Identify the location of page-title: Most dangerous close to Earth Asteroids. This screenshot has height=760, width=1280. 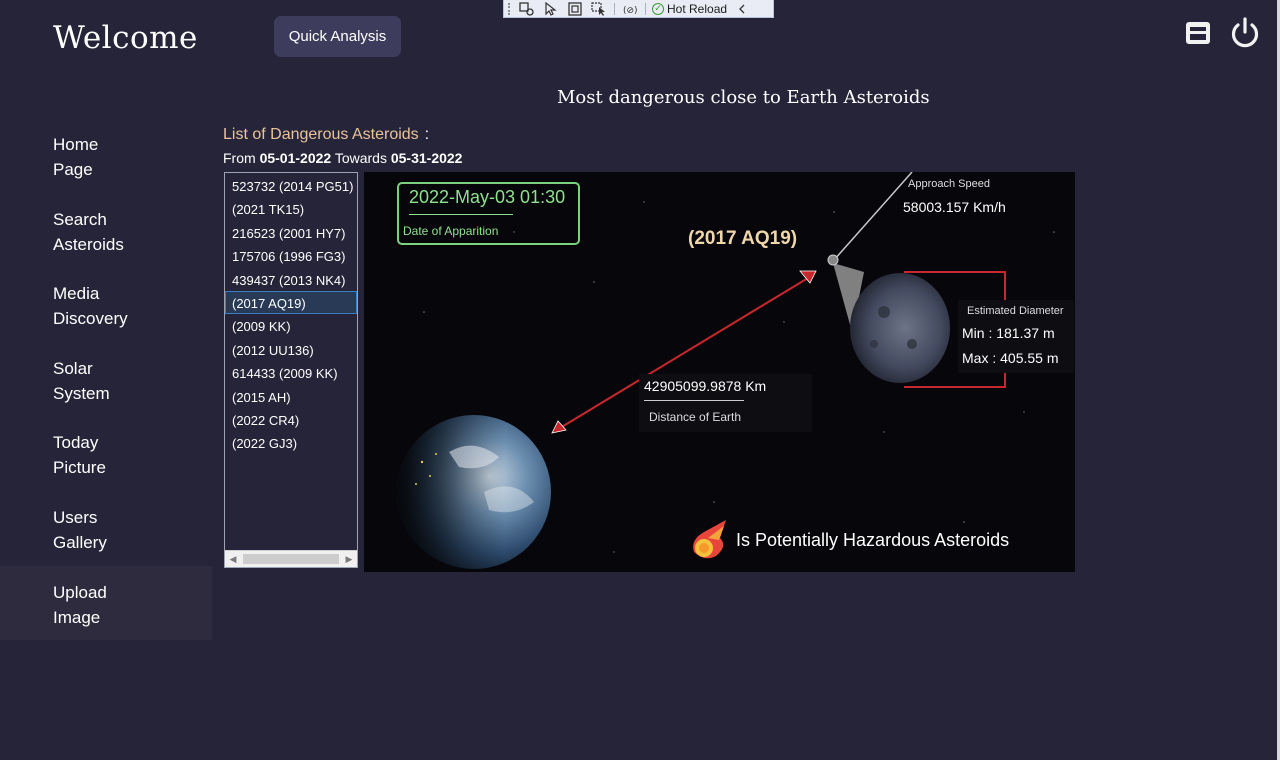
(743, 97).